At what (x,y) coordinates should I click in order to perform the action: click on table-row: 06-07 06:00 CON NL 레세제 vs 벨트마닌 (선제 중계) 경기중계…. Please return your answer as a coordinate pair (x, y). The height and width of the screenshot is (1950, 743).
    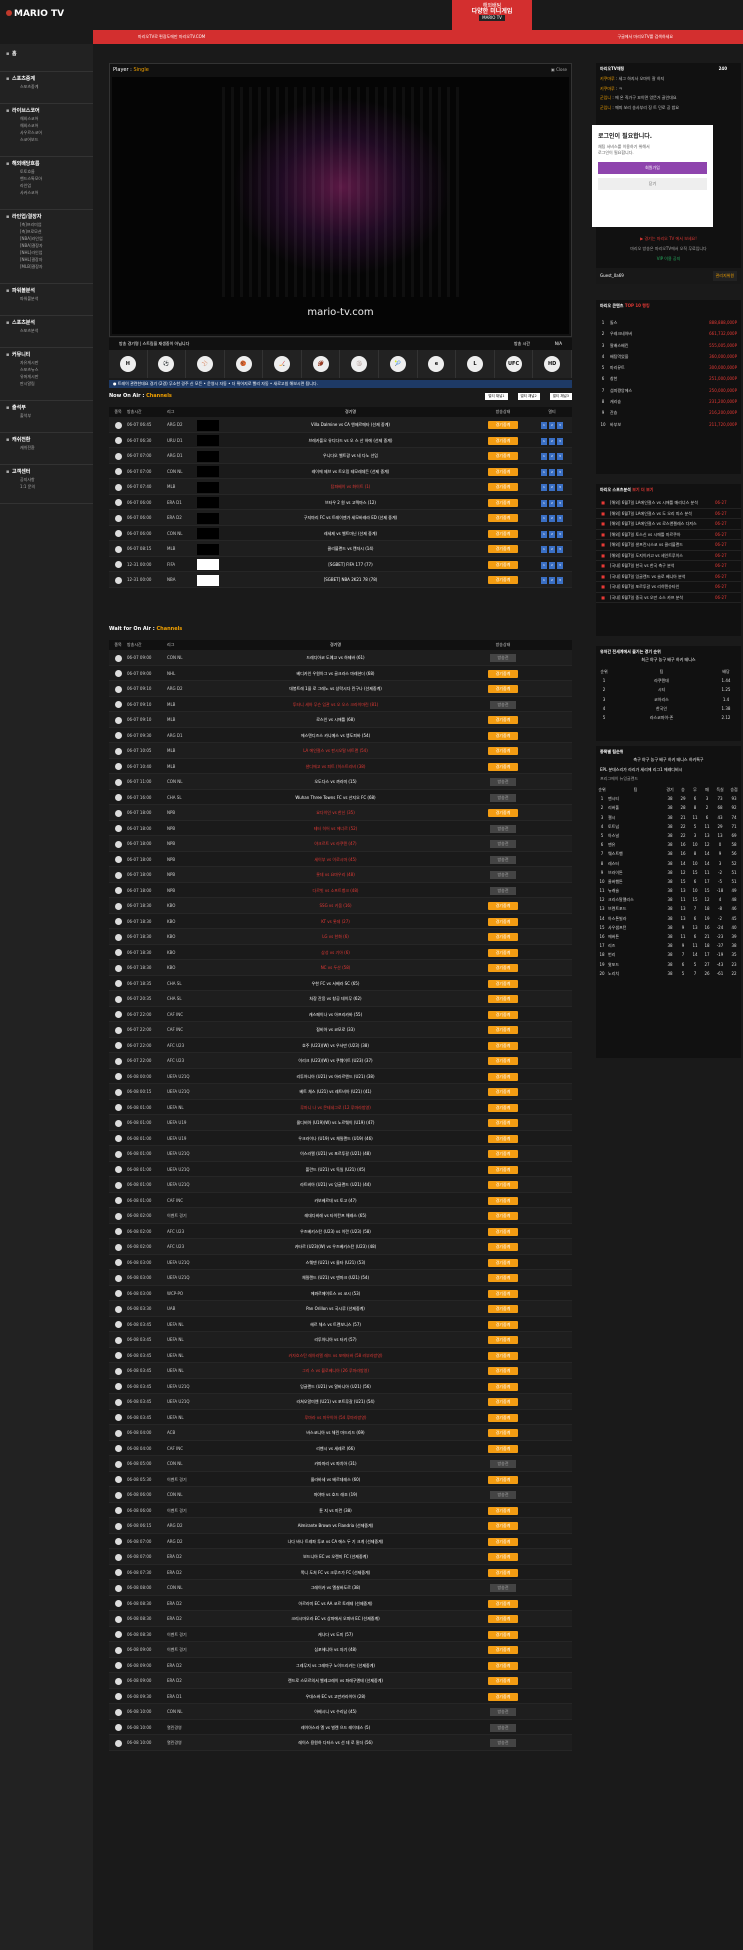
    Looking at the image, I should click on (340, 533).